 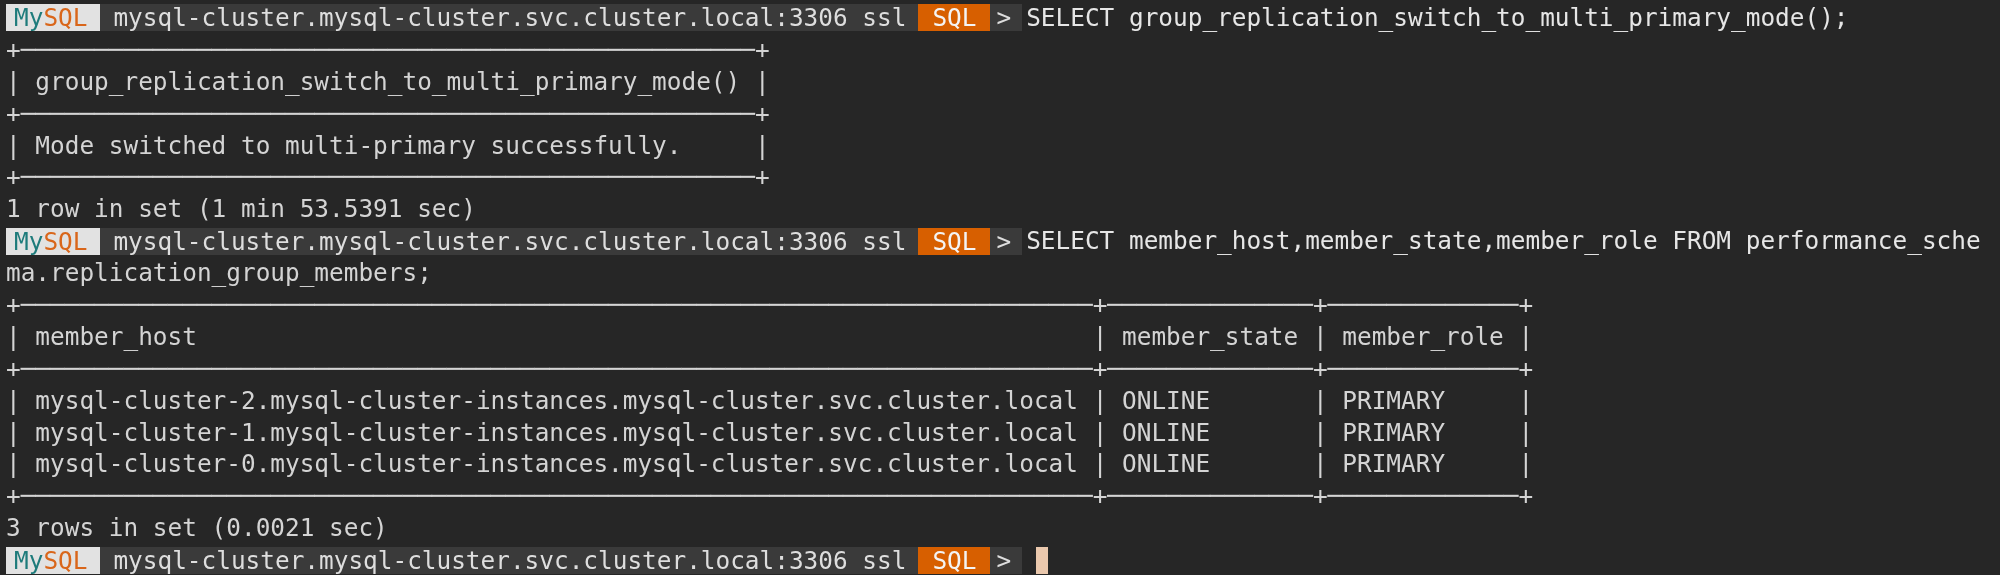 I want to click on output-line: | member_host | member_state | member_role |, so click(x=770, y=336).